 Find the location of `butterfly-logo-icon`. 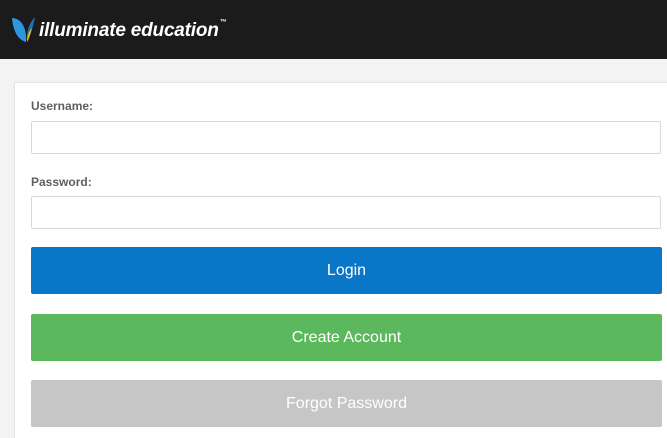

butterfly-logo-icon is located at coordinates (23, 29).